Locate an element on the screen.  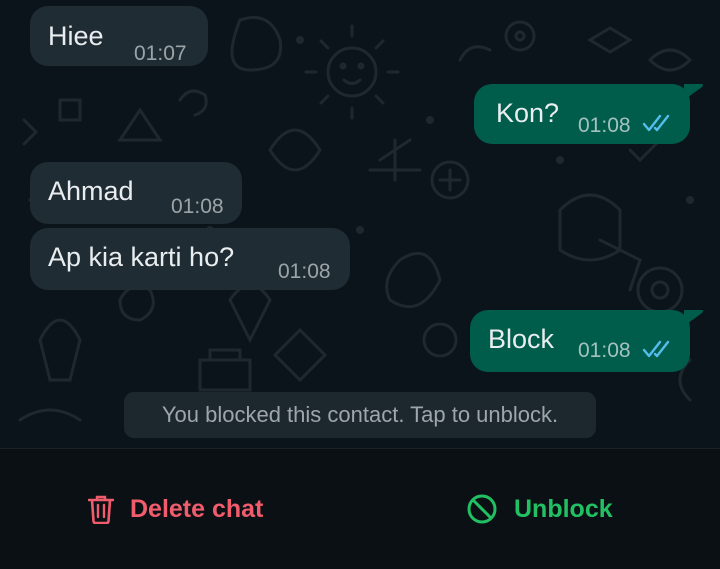
unblock-button: Unblock is located at coordinates (539, 509).